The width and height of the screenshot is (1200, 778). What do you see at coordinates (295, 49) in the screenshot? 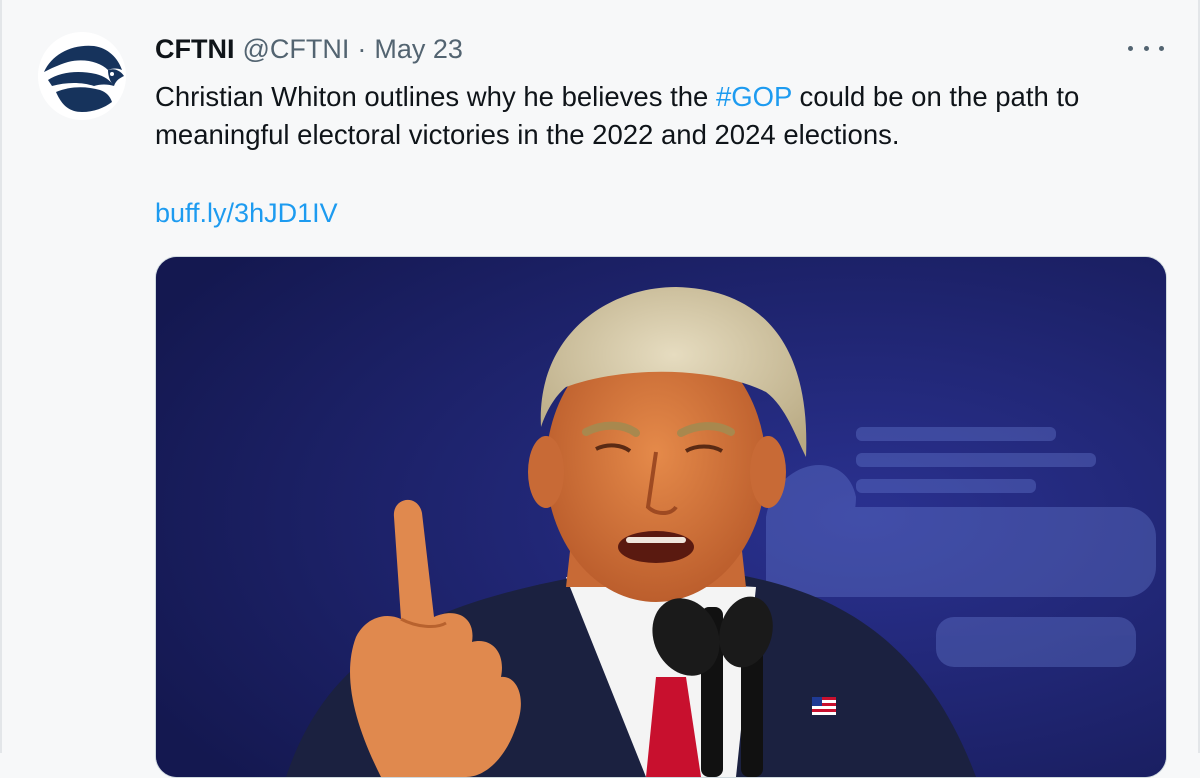
I see `author-handle: @CFTNI` at bounding box center [295, 49].